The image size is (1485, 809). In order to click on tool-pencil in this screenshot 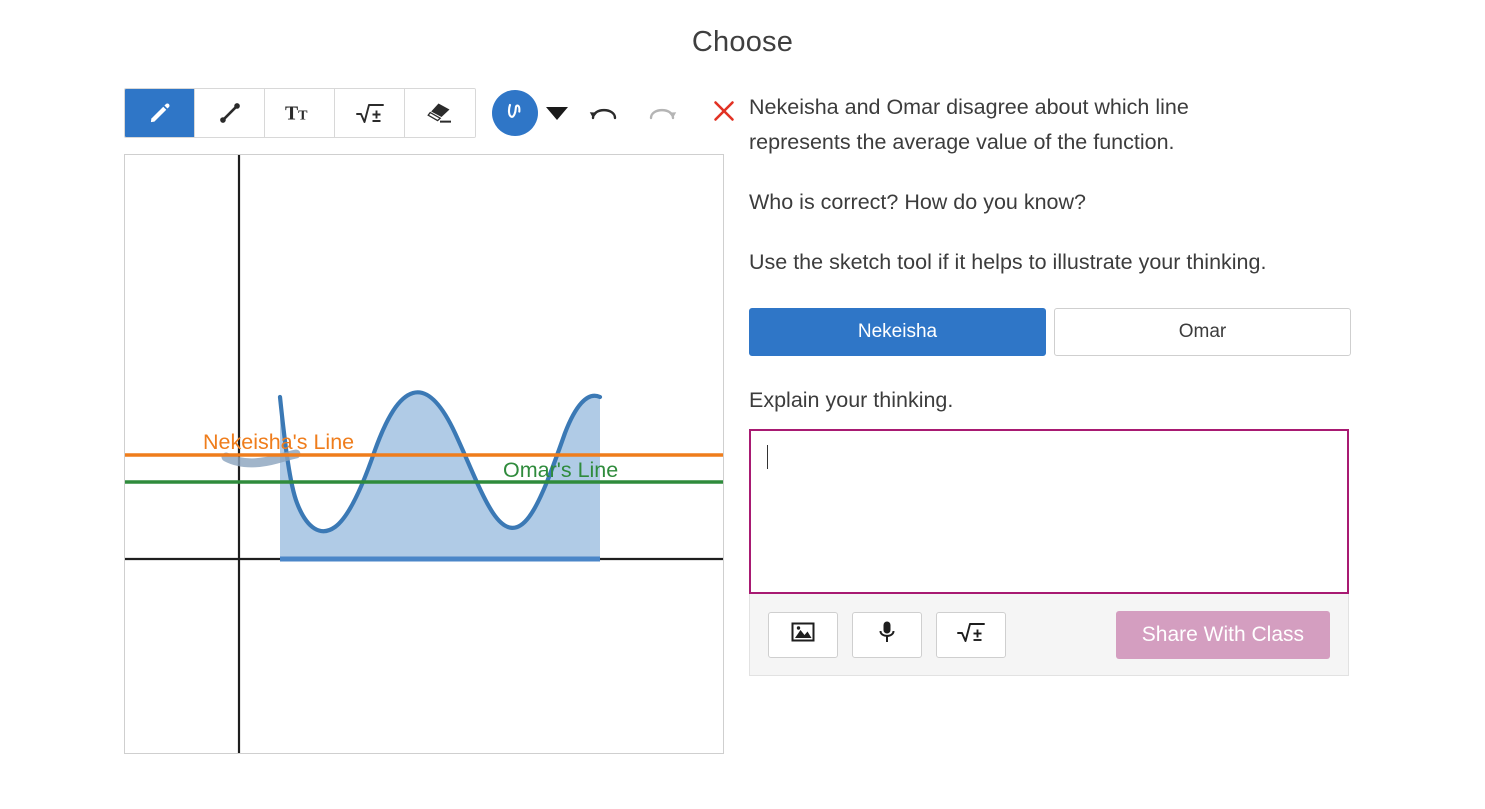, I will do `click(160, 113)`.